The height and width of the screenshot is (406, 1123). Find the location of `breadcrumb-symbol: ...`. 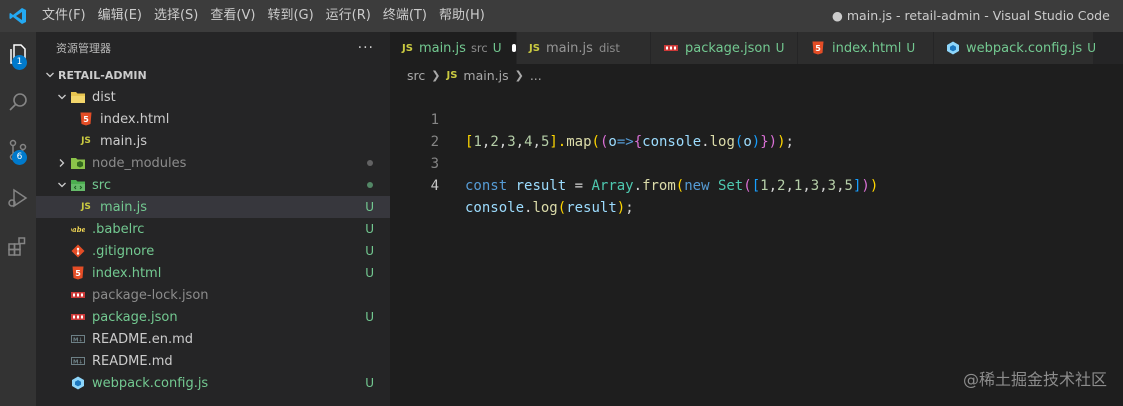

breadcrumb-symbol: ... is located at coordinates (536, 75).